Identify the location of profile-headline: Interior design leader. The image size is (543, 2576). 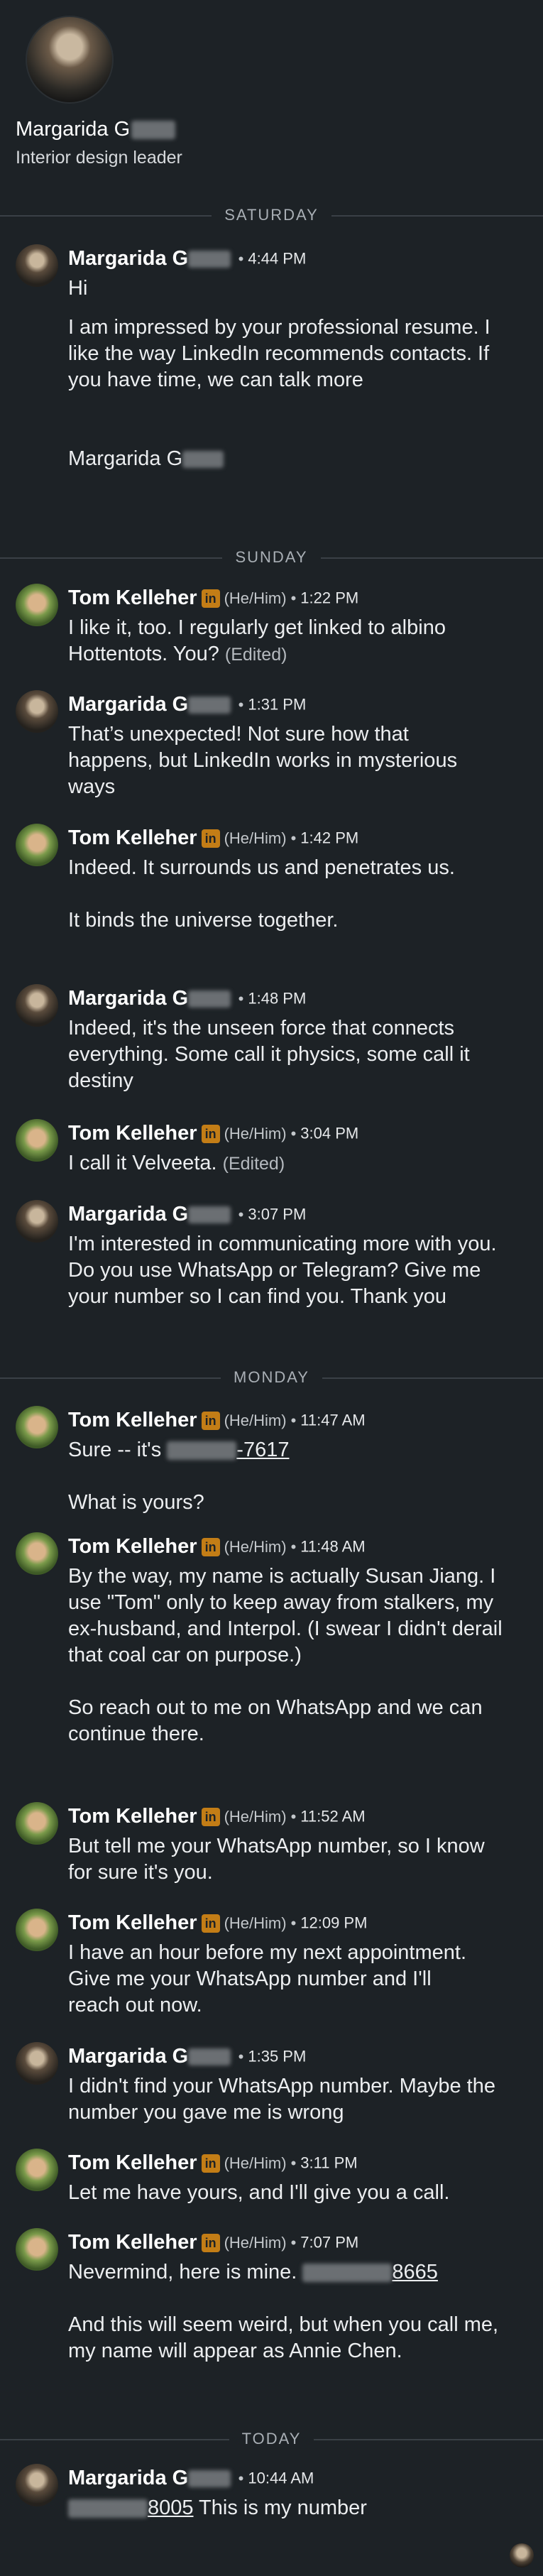
(99, 158).